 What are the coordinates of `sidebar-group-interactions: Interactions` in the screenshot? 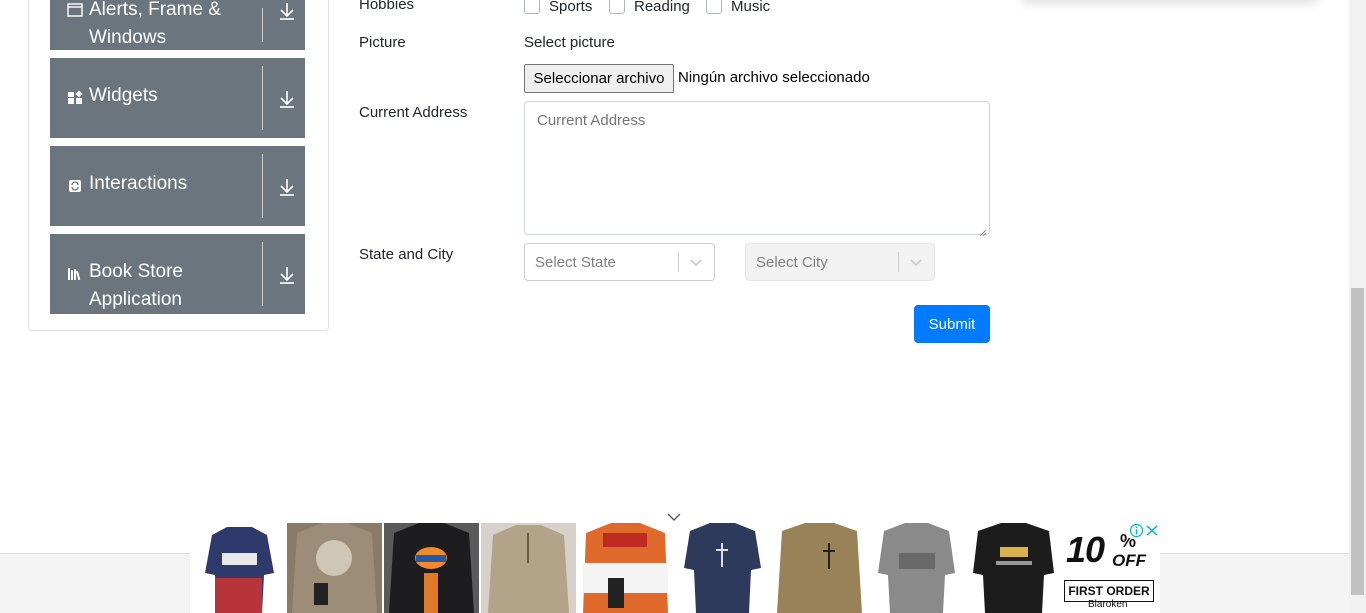 It's located at (177, 186).